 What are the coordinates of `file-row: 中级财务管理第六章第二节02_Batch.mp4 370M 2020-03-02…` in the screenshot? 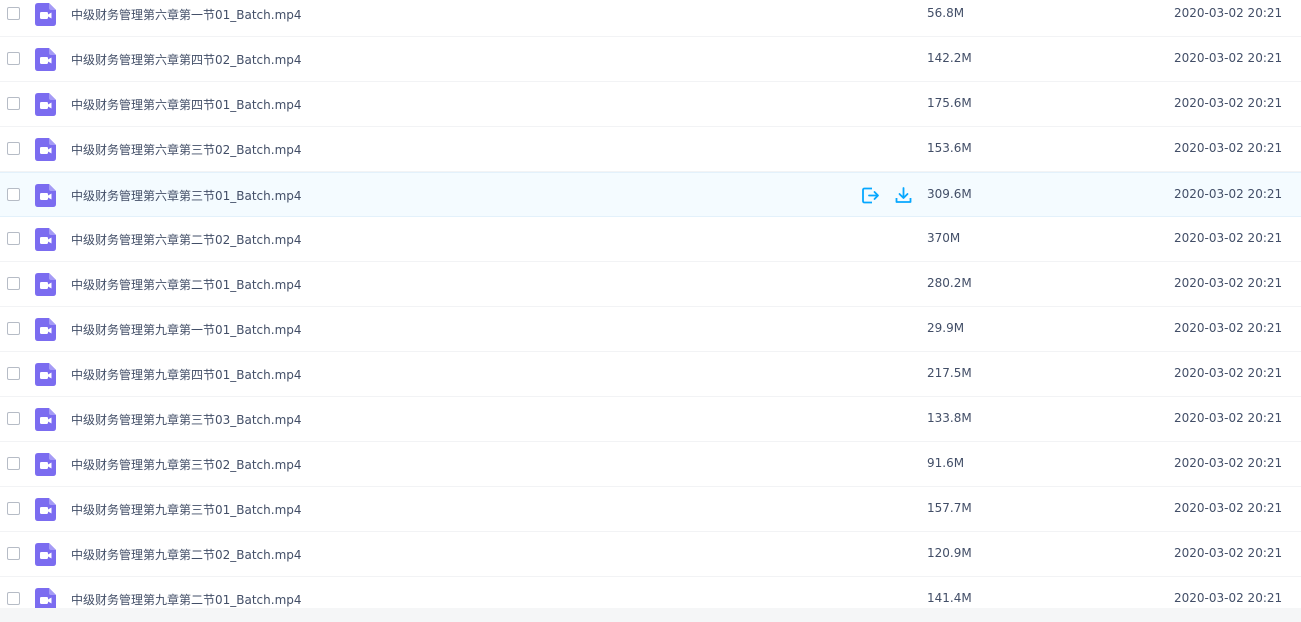 It's located at (650, 239).